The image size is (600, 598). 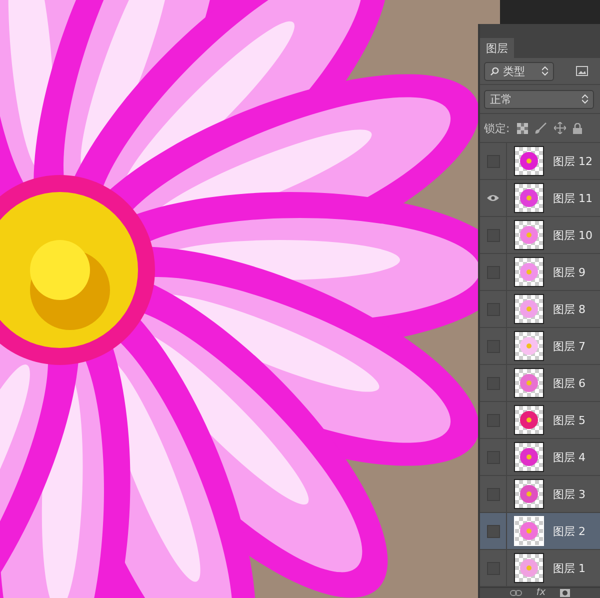 I want to click on layer-row: 图层 10, so click(x=540, y=235).